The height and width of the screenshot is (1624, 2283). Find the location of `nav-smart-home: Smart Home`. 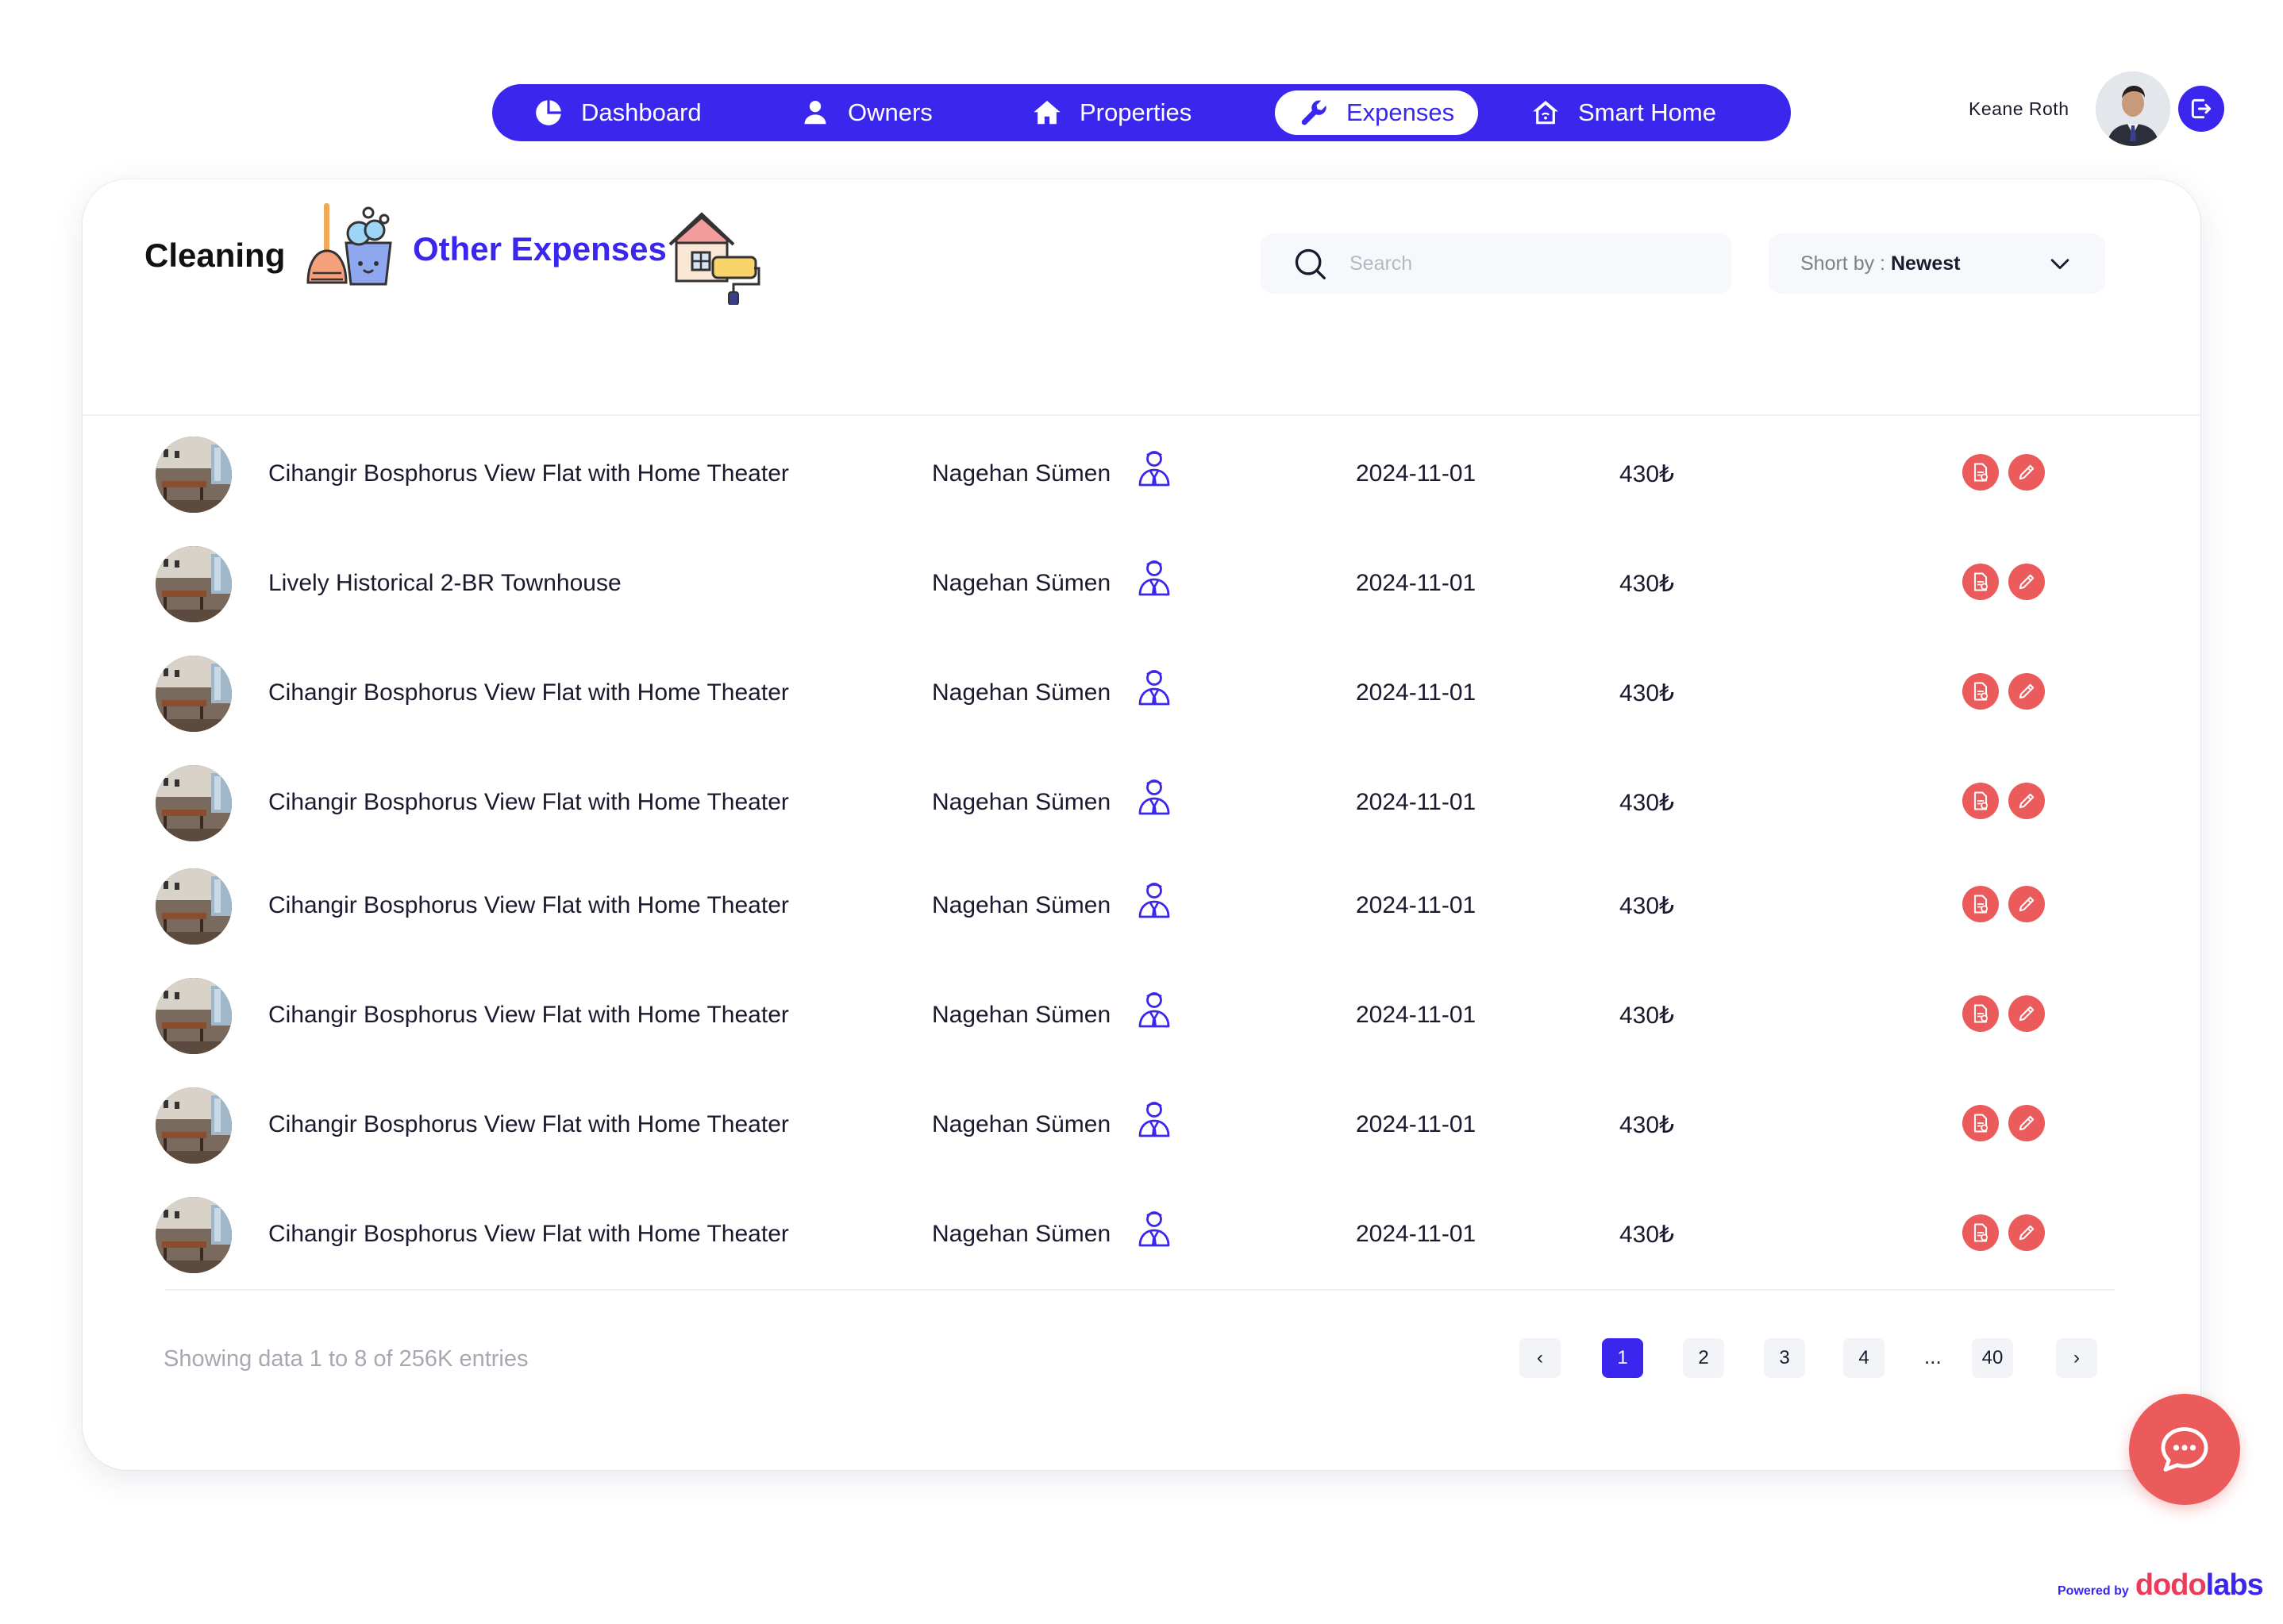

nav-smart-home: Smart Home is located at coordinates (1623, 112).